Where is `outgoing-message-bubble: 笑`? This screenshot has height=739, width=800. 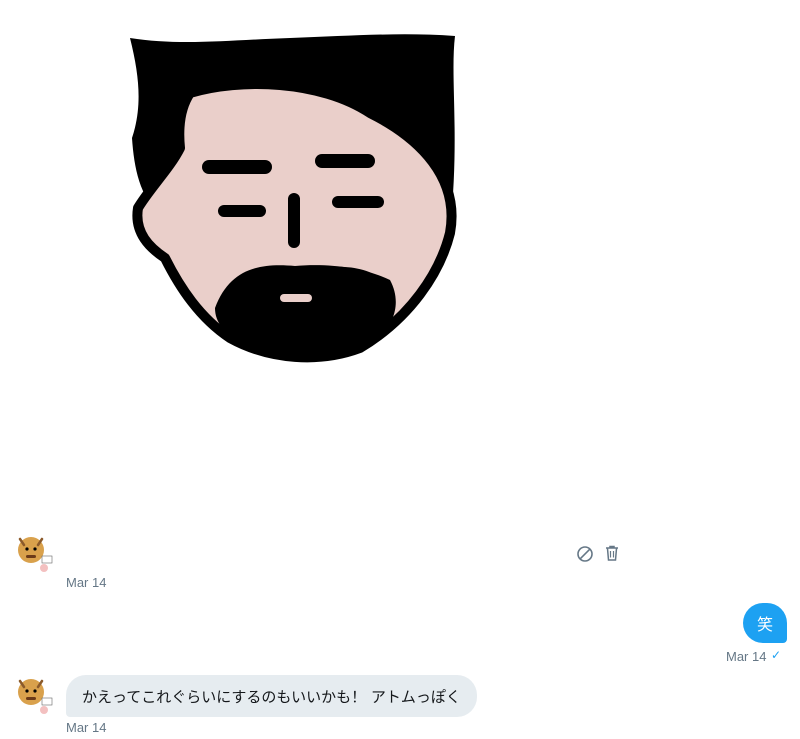
outgoing-message-bubble: 笑 is located at coordinates (765, 623).